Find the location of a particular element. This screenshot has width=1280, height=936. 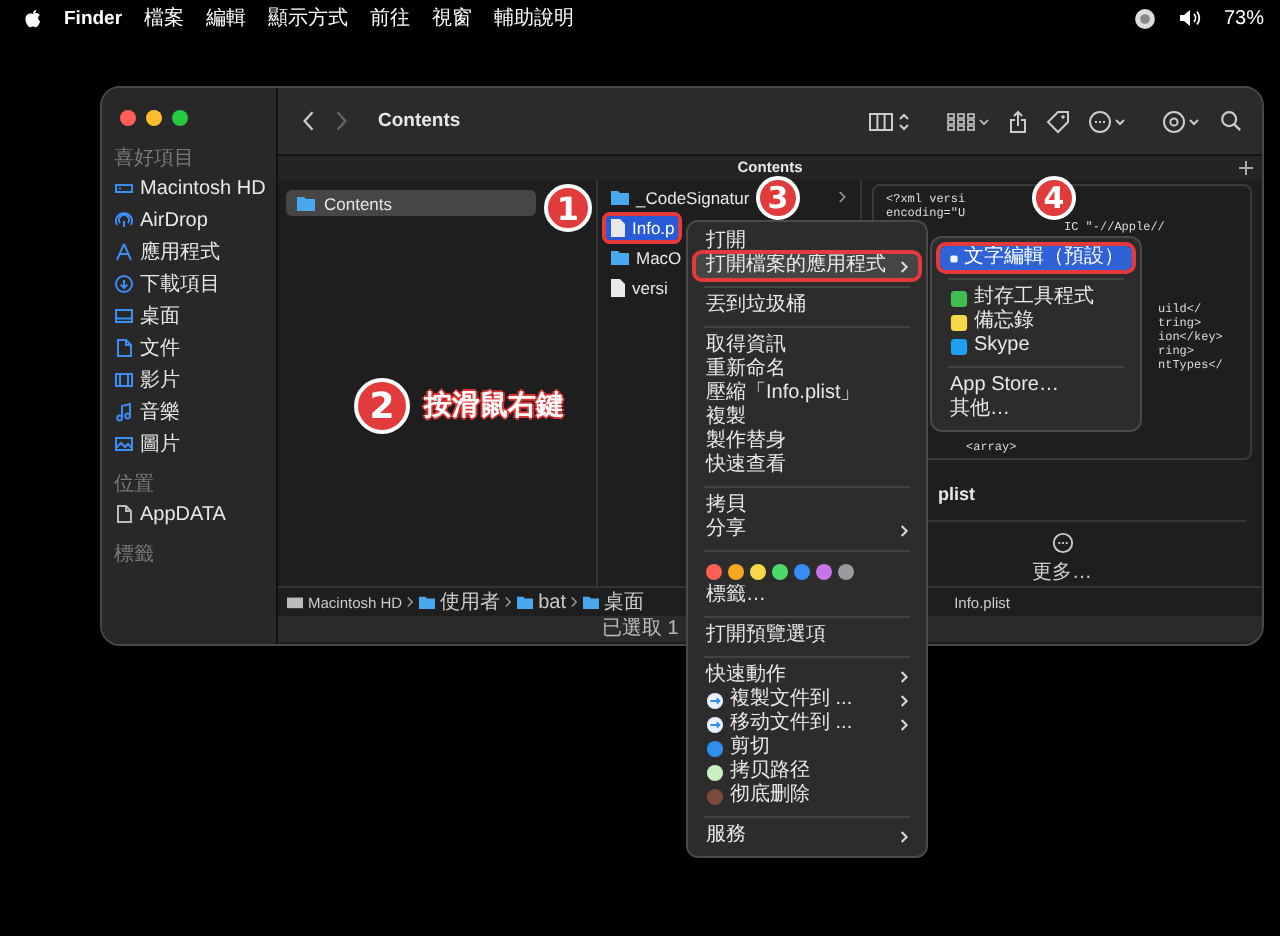

path-item: bat is located at coordinates (541, 602).